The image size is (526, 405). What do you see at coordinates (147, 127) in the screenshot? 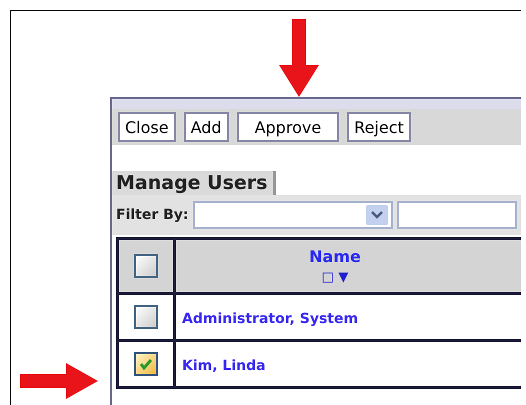
I see `toolbar-button: Close` at bounding box center [147, 127].